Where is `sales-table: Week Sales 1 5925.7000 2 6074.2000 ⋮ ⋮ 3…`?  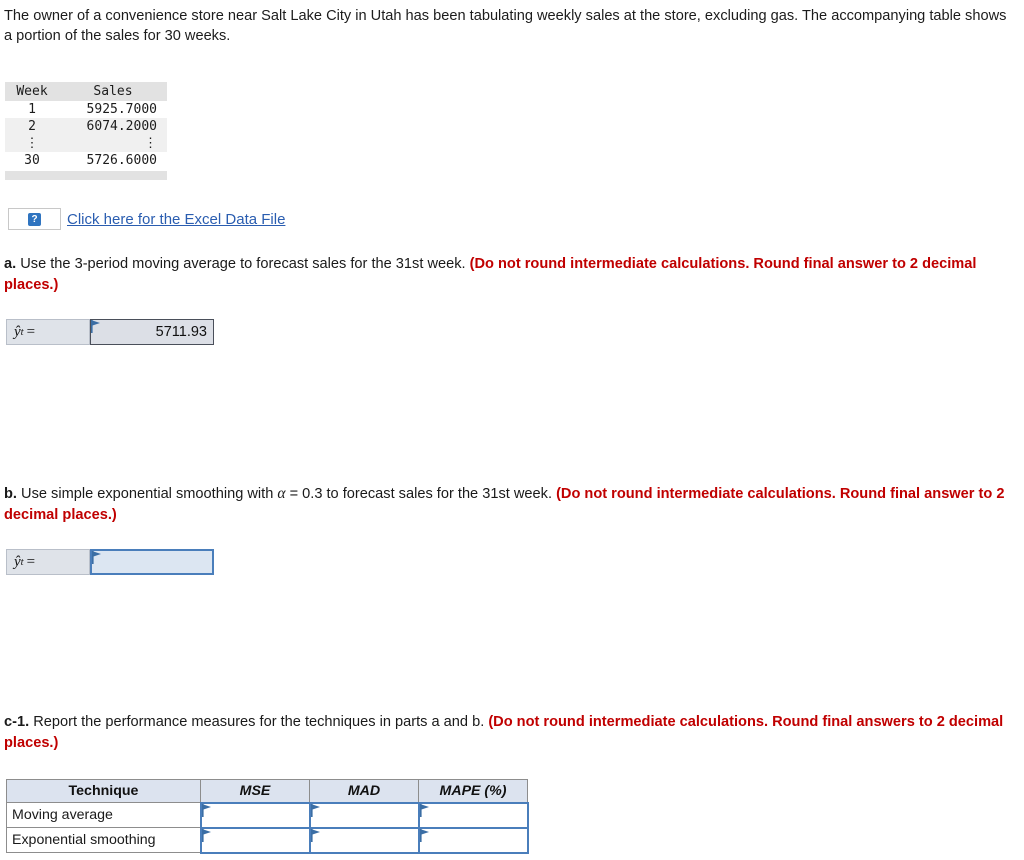 sales-table: Week Sales 1 5925.7000 2 6074.2000 ⋮ ⋮ 3… is located at coordinates (86, 125).